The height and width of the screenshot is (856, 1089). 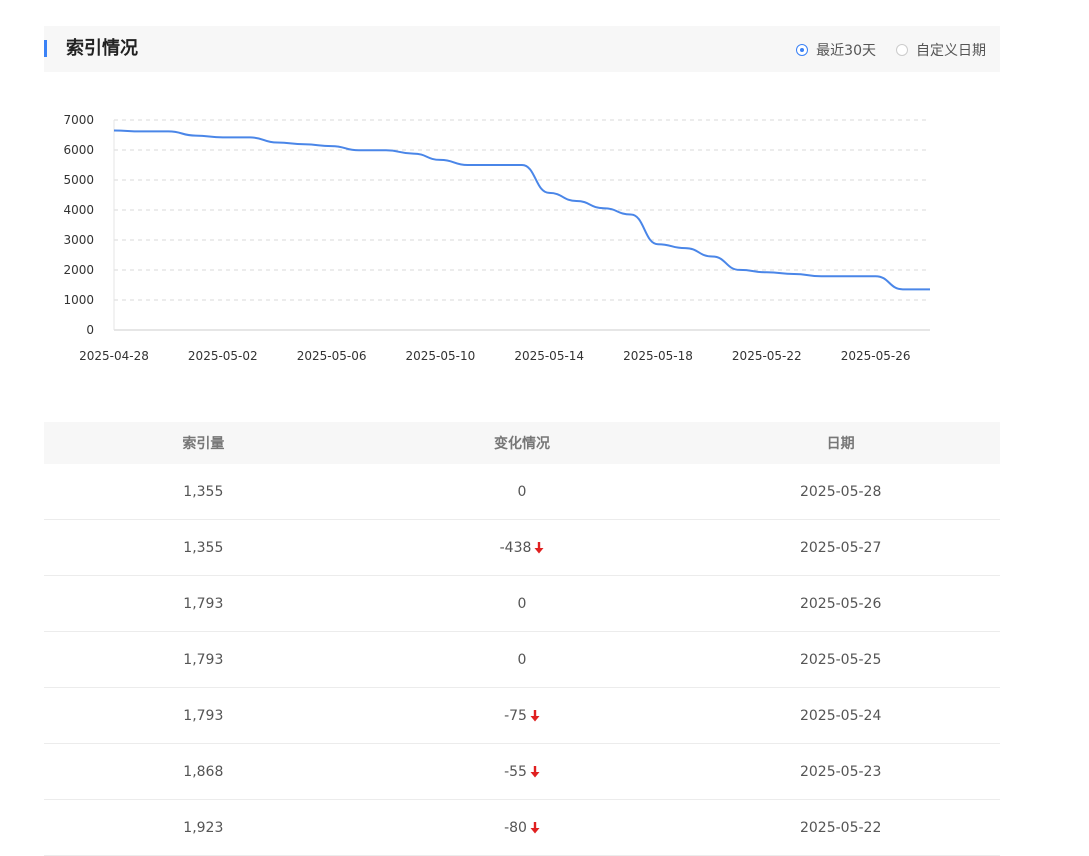 I want to click on change-cell: -75, so click(x=522, y=716).